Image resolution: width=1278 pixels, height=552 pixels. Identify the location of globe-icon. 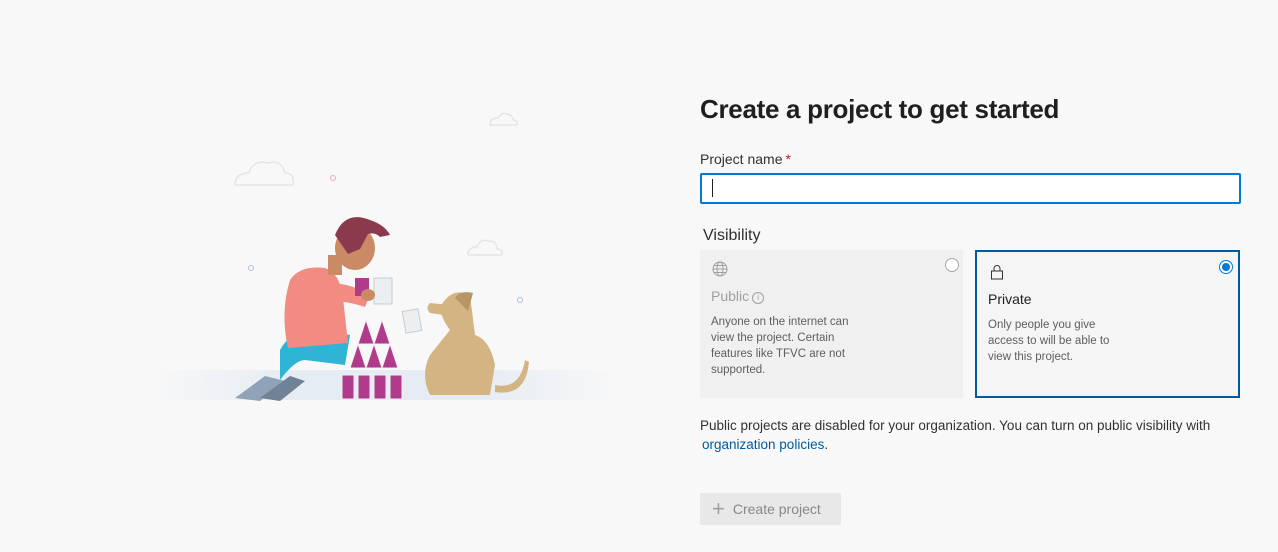
(720, 269).